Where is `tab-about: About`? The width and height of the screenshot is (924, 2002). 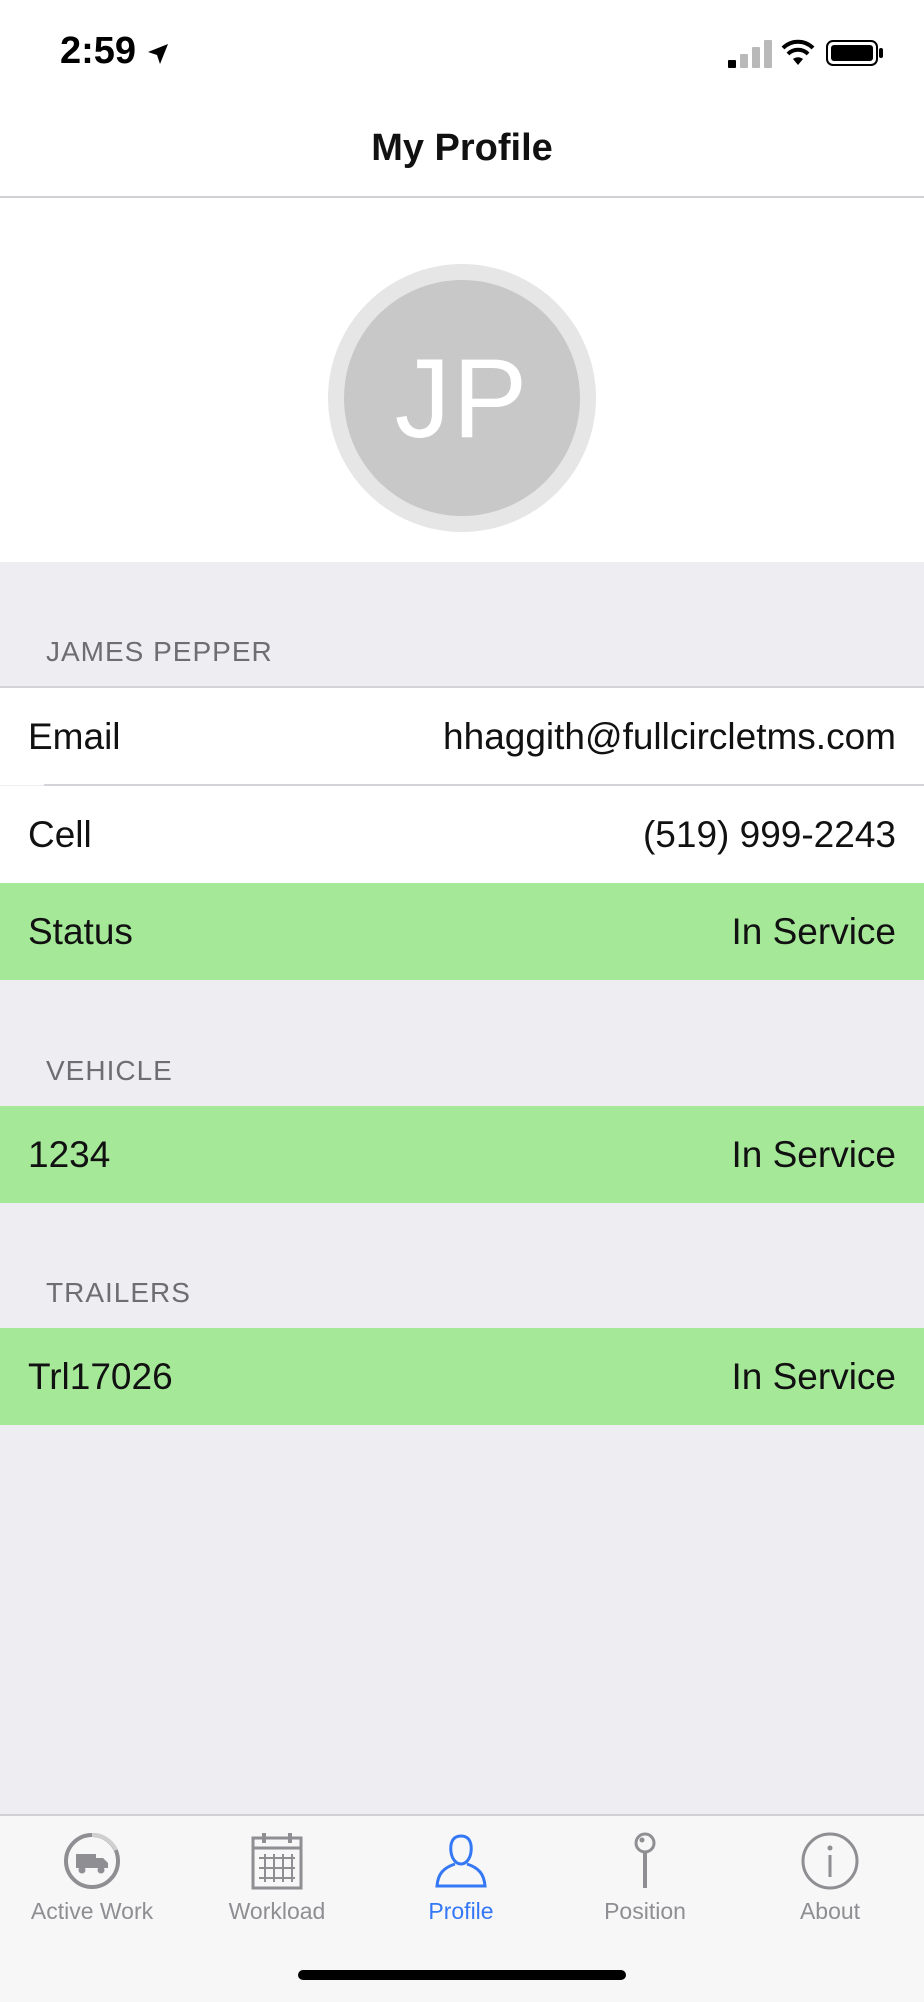 tab-about: About is located at coordinates (830, 1876).